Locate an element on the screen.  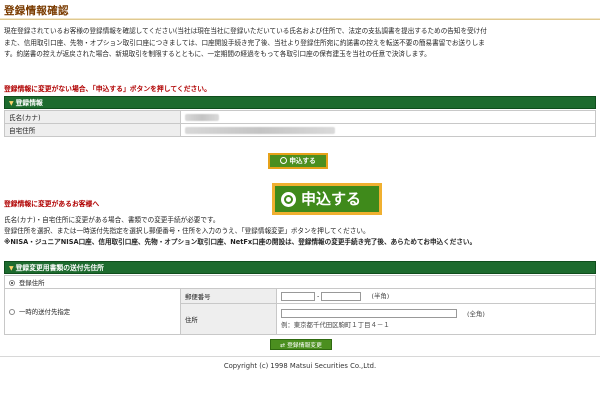
change-line-1: 氏名(カナ)・自宅住所に変更がある場合、書類での変更手続が必要です。 is located at coordinates (112, 220).